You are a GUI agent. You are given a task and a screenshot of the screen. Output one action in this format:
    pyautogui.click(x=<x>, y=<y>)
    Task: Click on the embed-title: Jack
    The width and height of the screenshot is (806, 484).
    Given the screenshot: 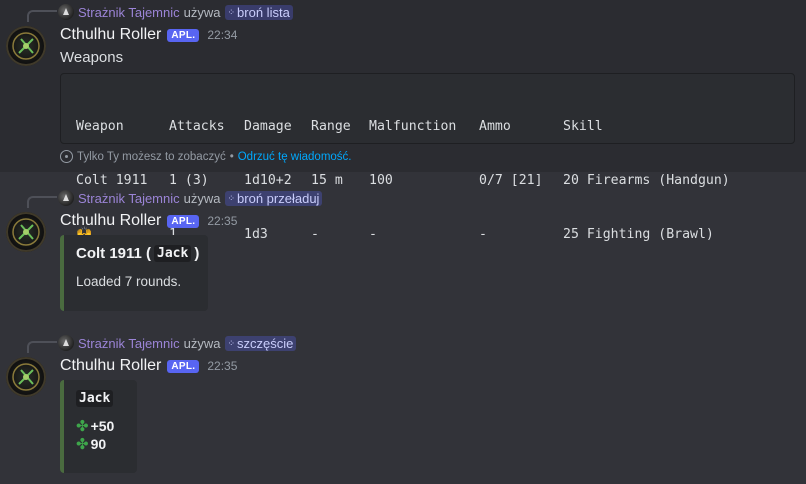 What is the action you would take?
    pyautogui.click(x=99, y=398)
    